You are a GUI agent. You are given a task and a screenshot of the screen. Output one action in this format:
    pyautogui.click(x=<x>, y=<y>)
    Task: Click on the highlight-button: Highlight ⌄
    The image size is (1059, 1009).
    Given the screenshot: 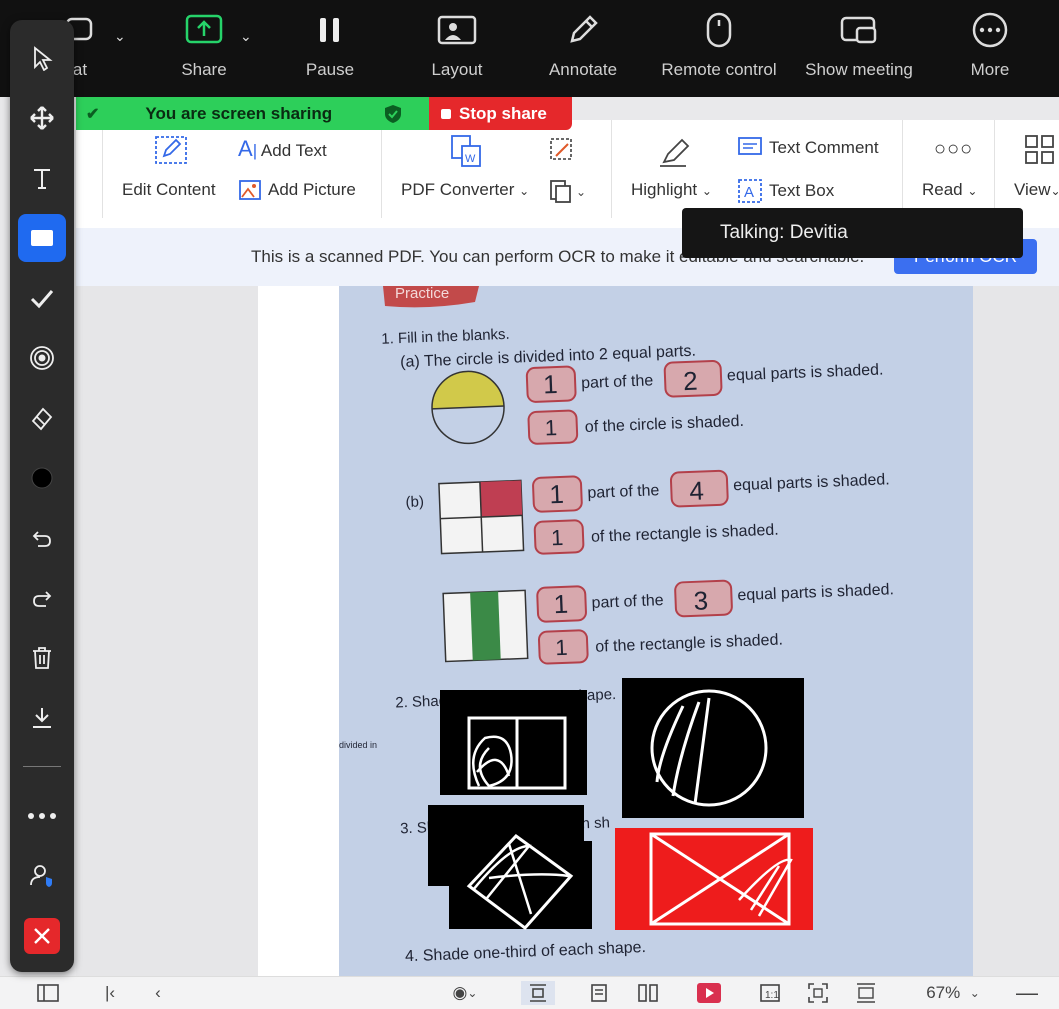 What is the action you would take?
    pyautogui.click(x=671, y=190)
    